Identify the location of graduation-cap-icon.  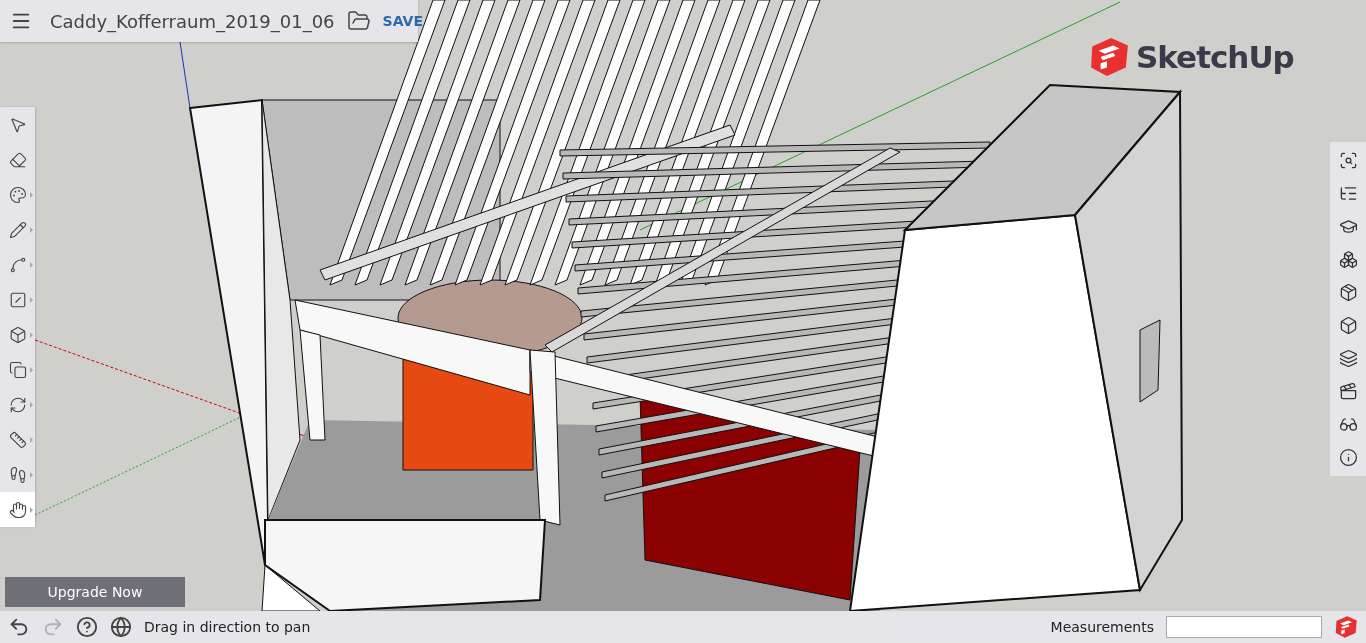
(1348, 226).